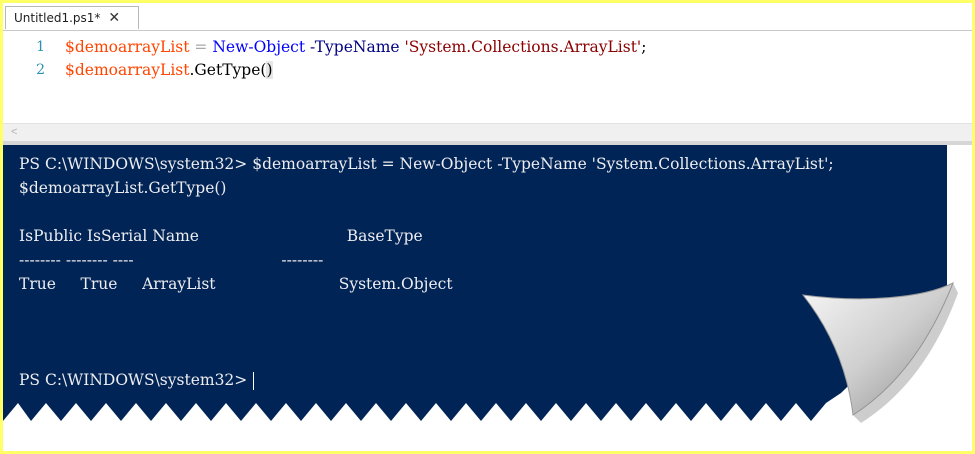  What do you see at coordinates (355, 47) in the screenshot?
I see `code-token: -TypeName` at bounding box center [355, 47].